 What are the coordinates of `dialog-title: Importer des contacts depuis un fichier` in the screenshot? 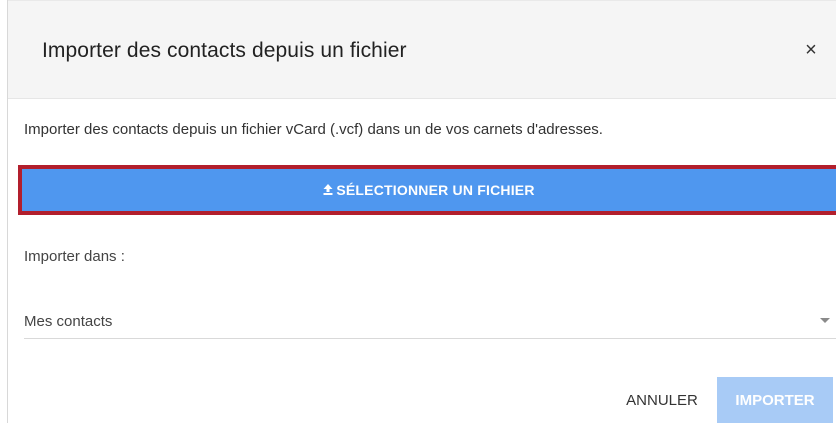 It's located at (224, 50).